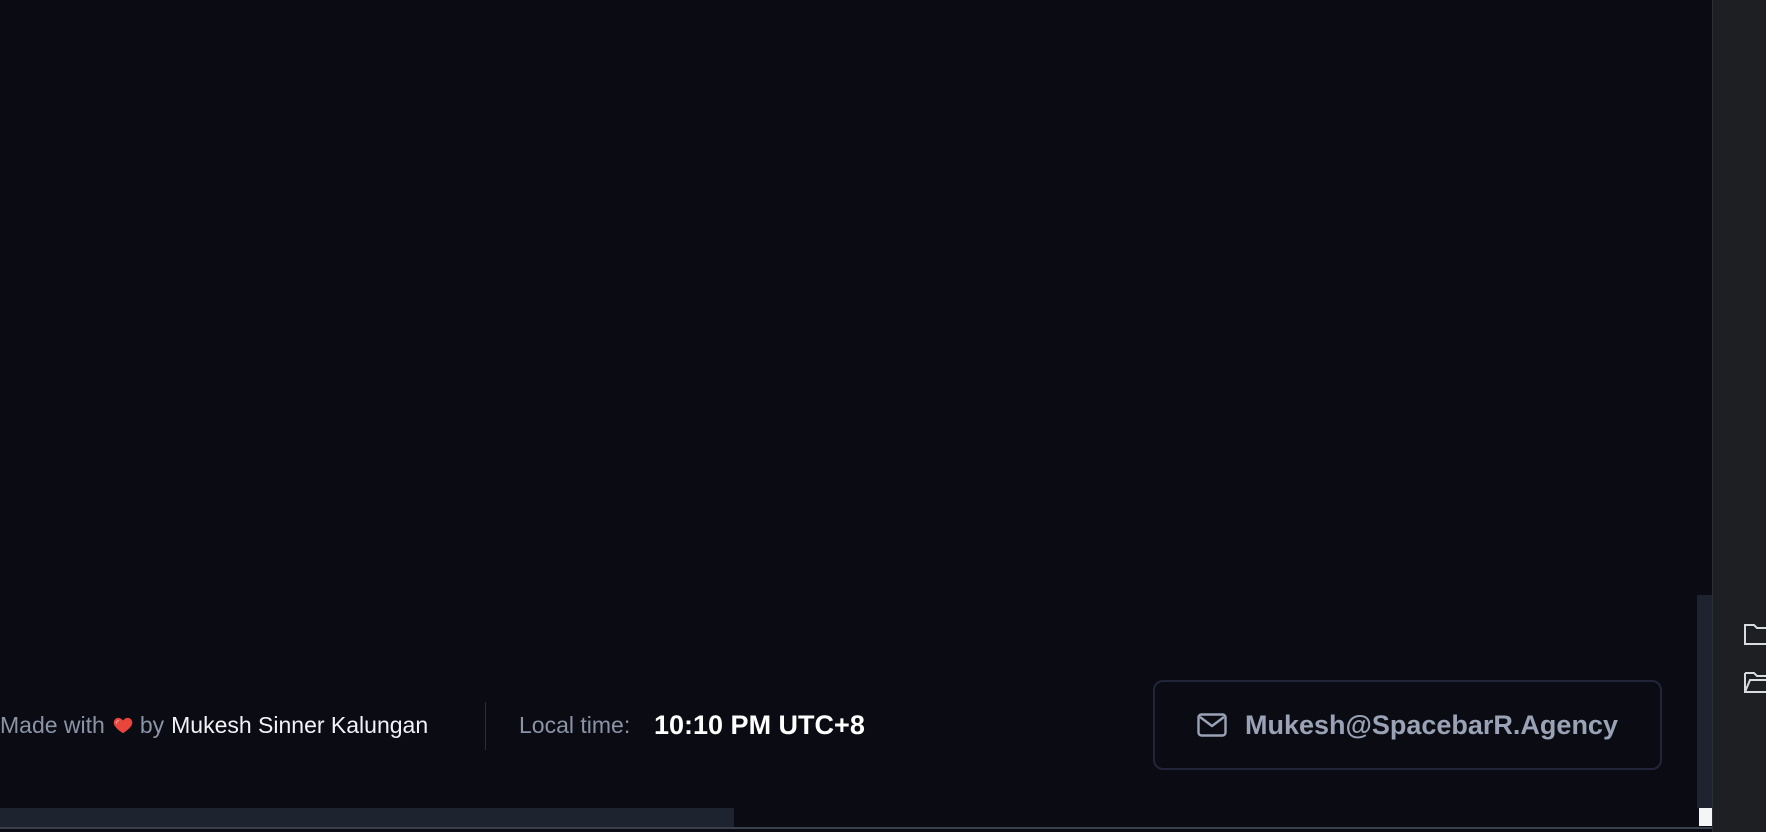  Describe the element at coordinates (1705, 817) in the screenshot. I see `scrollbar-corner` at that location.